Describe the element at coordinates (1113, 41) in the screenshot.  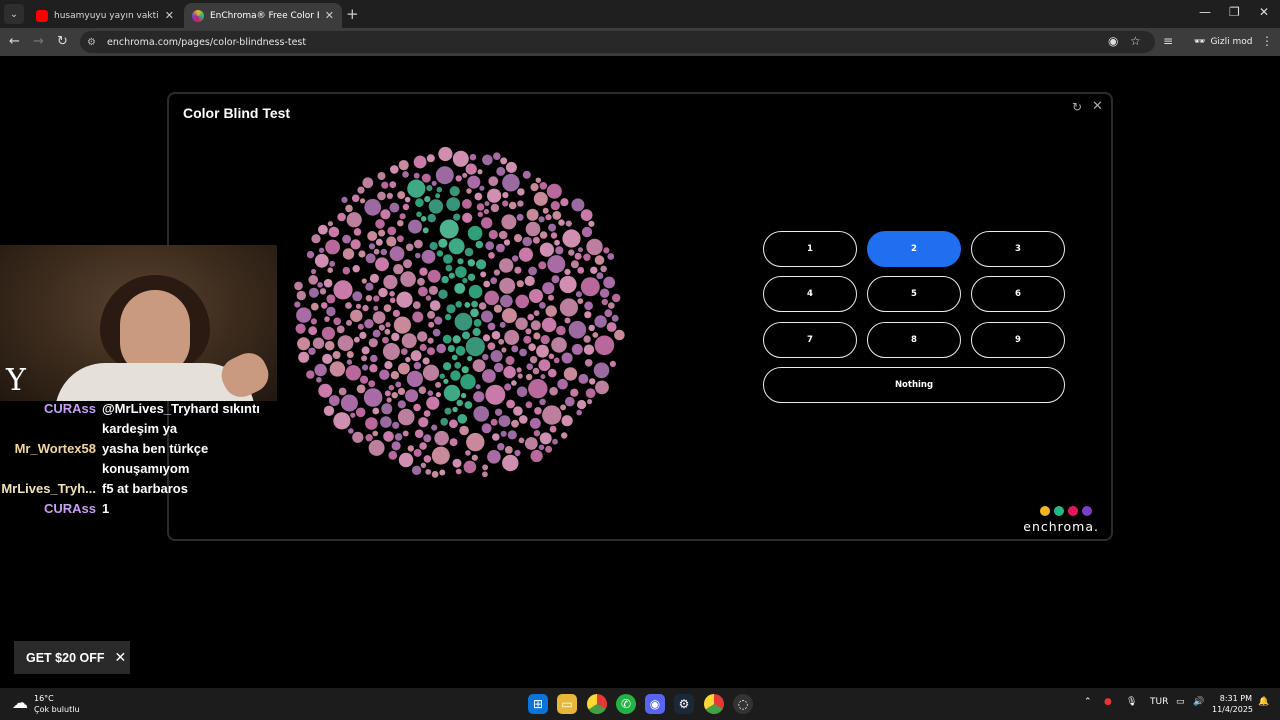
I see `tracking-eye-icon: ◉` at that location.